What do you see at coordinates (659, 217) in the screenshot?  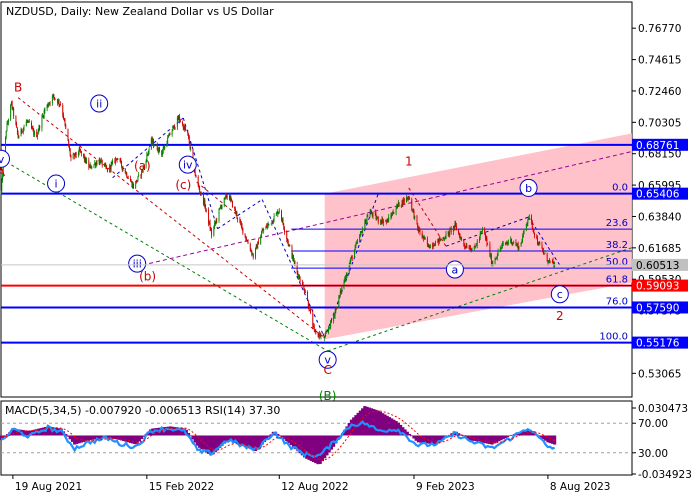 I see `price-tick-label: 0.63840` at bounding box center [659, 217].